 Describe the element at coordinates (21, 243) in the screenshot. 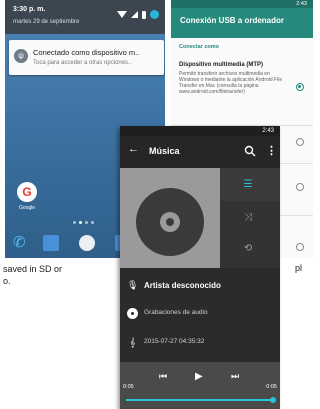

I see `phone-icon: ✆` at that location.